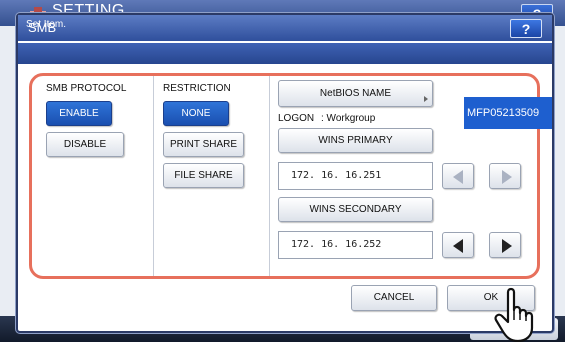 The image size is (565, 342). Describe the element at coordinates (285, 28) in the screenshot. I see `dialog-title-bar` at that location.